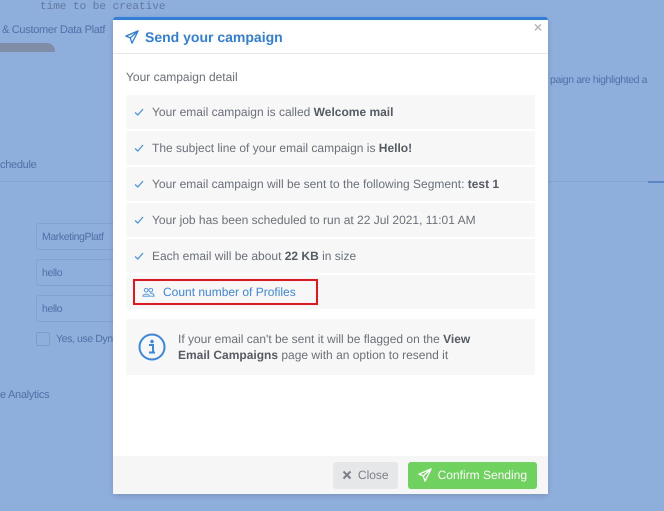 The image size is (664, 511). Describe the element at coordinates (103, 7) in the screenshot. I see `tagline-text: time to be creative` at that location.